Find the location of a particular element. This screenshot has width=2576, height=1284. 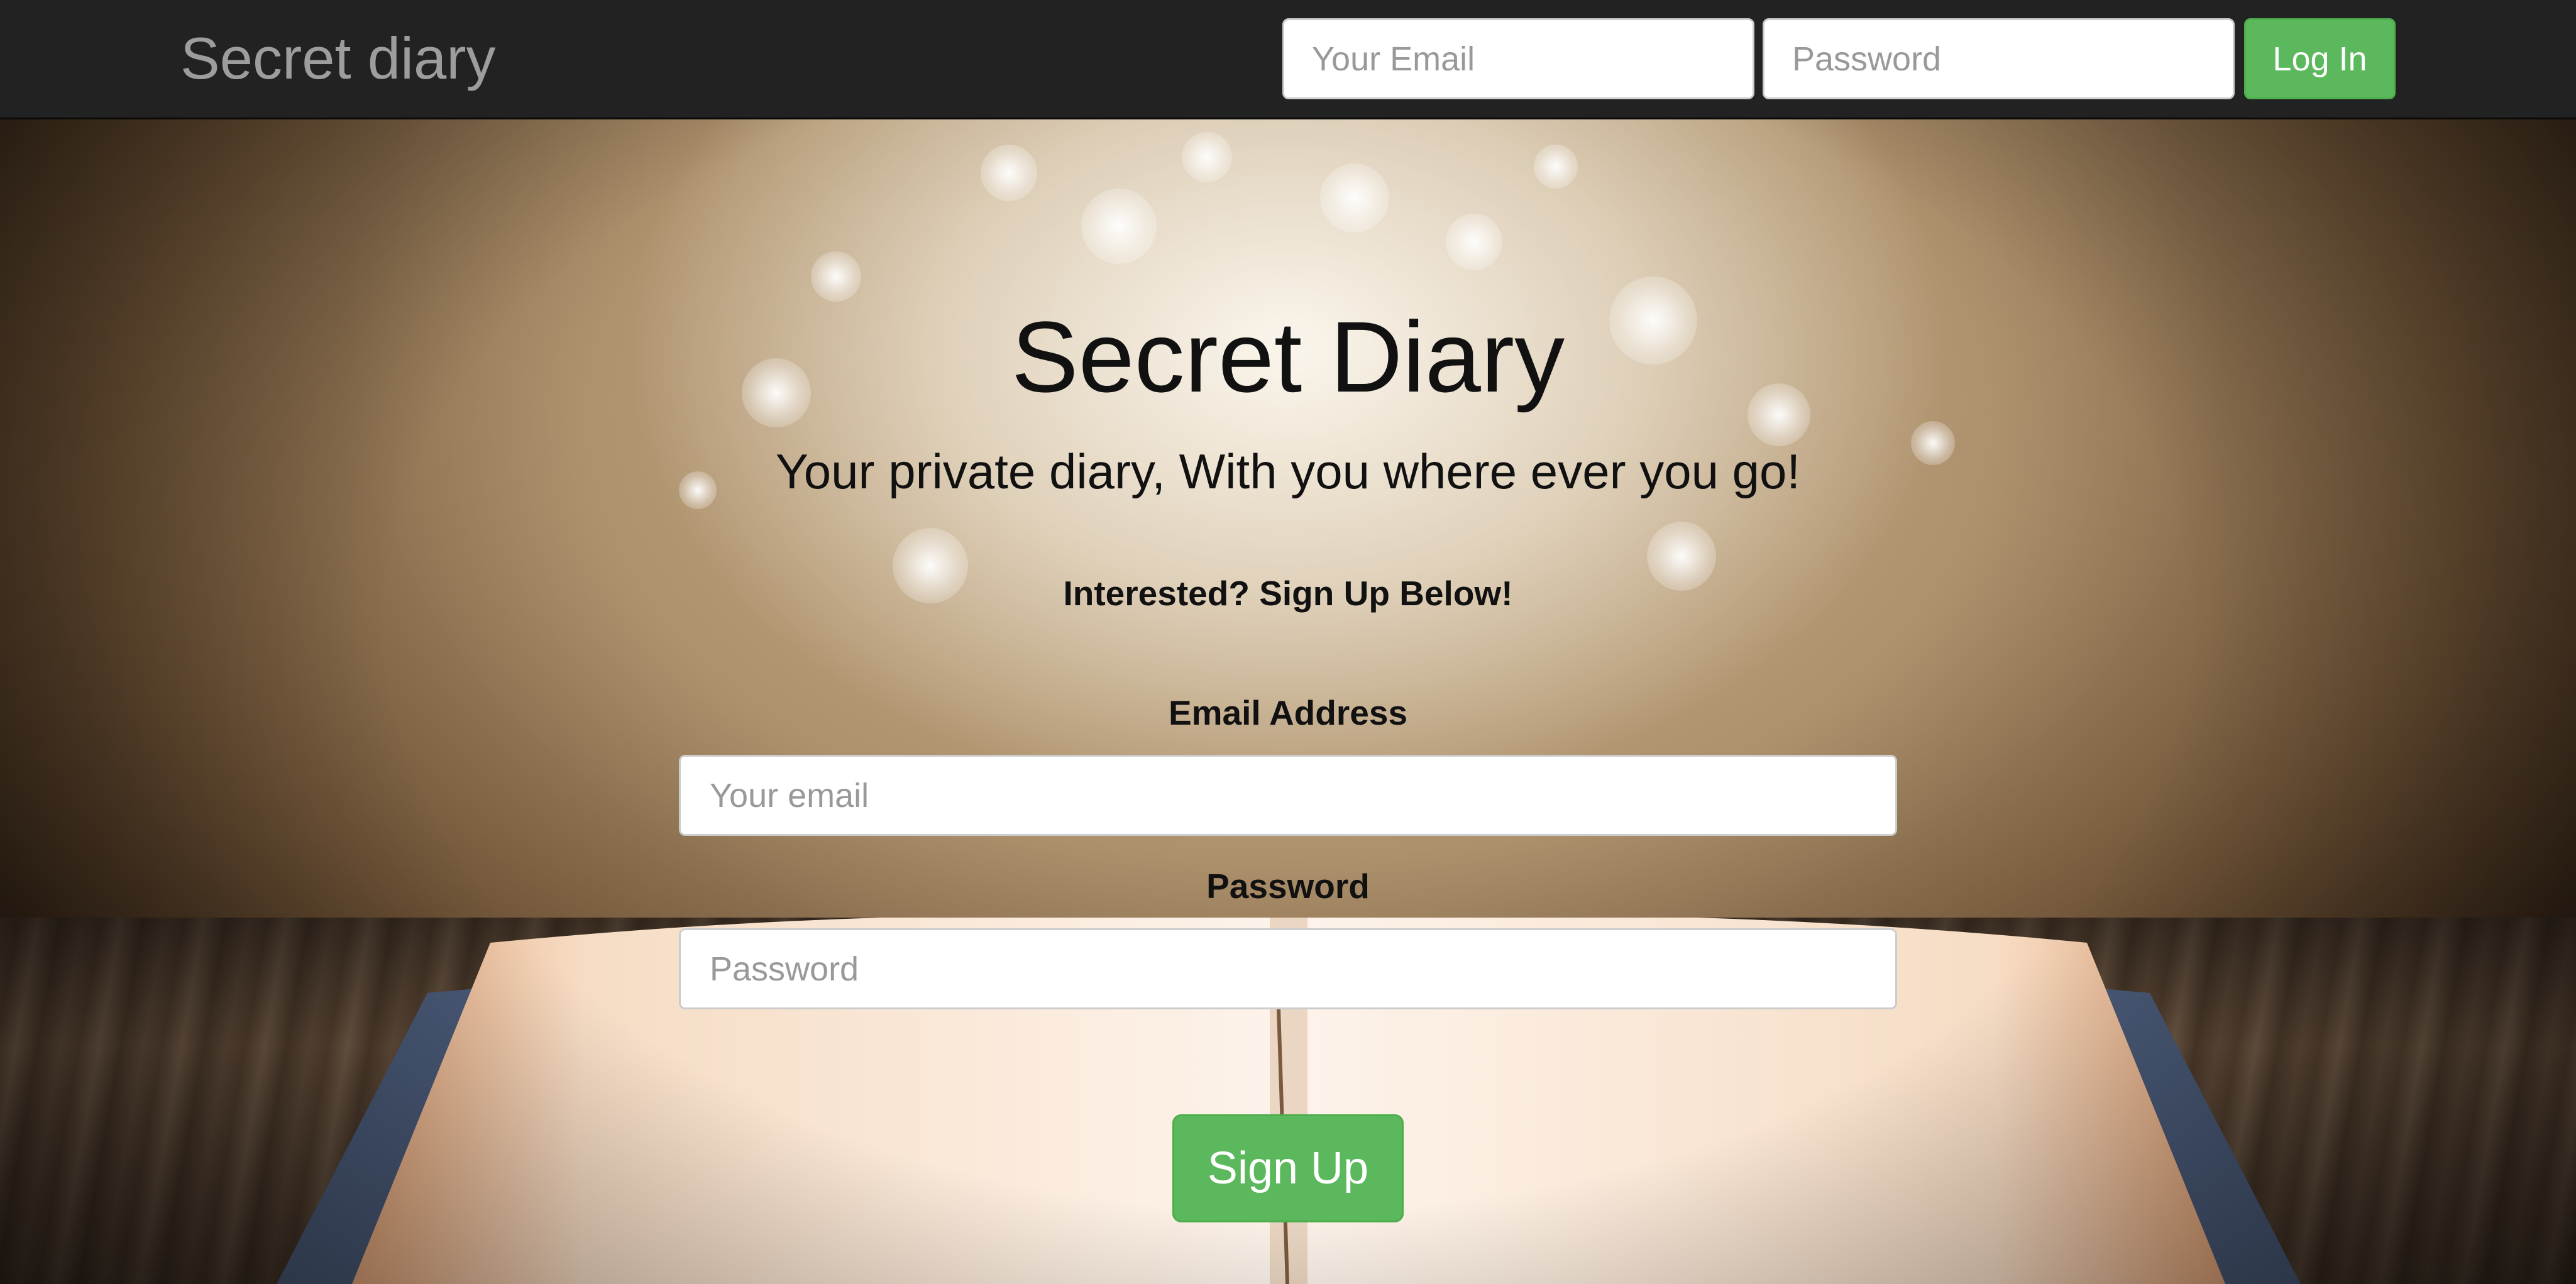

page-title: Secret Diary is located at coordinates (1288, 356).